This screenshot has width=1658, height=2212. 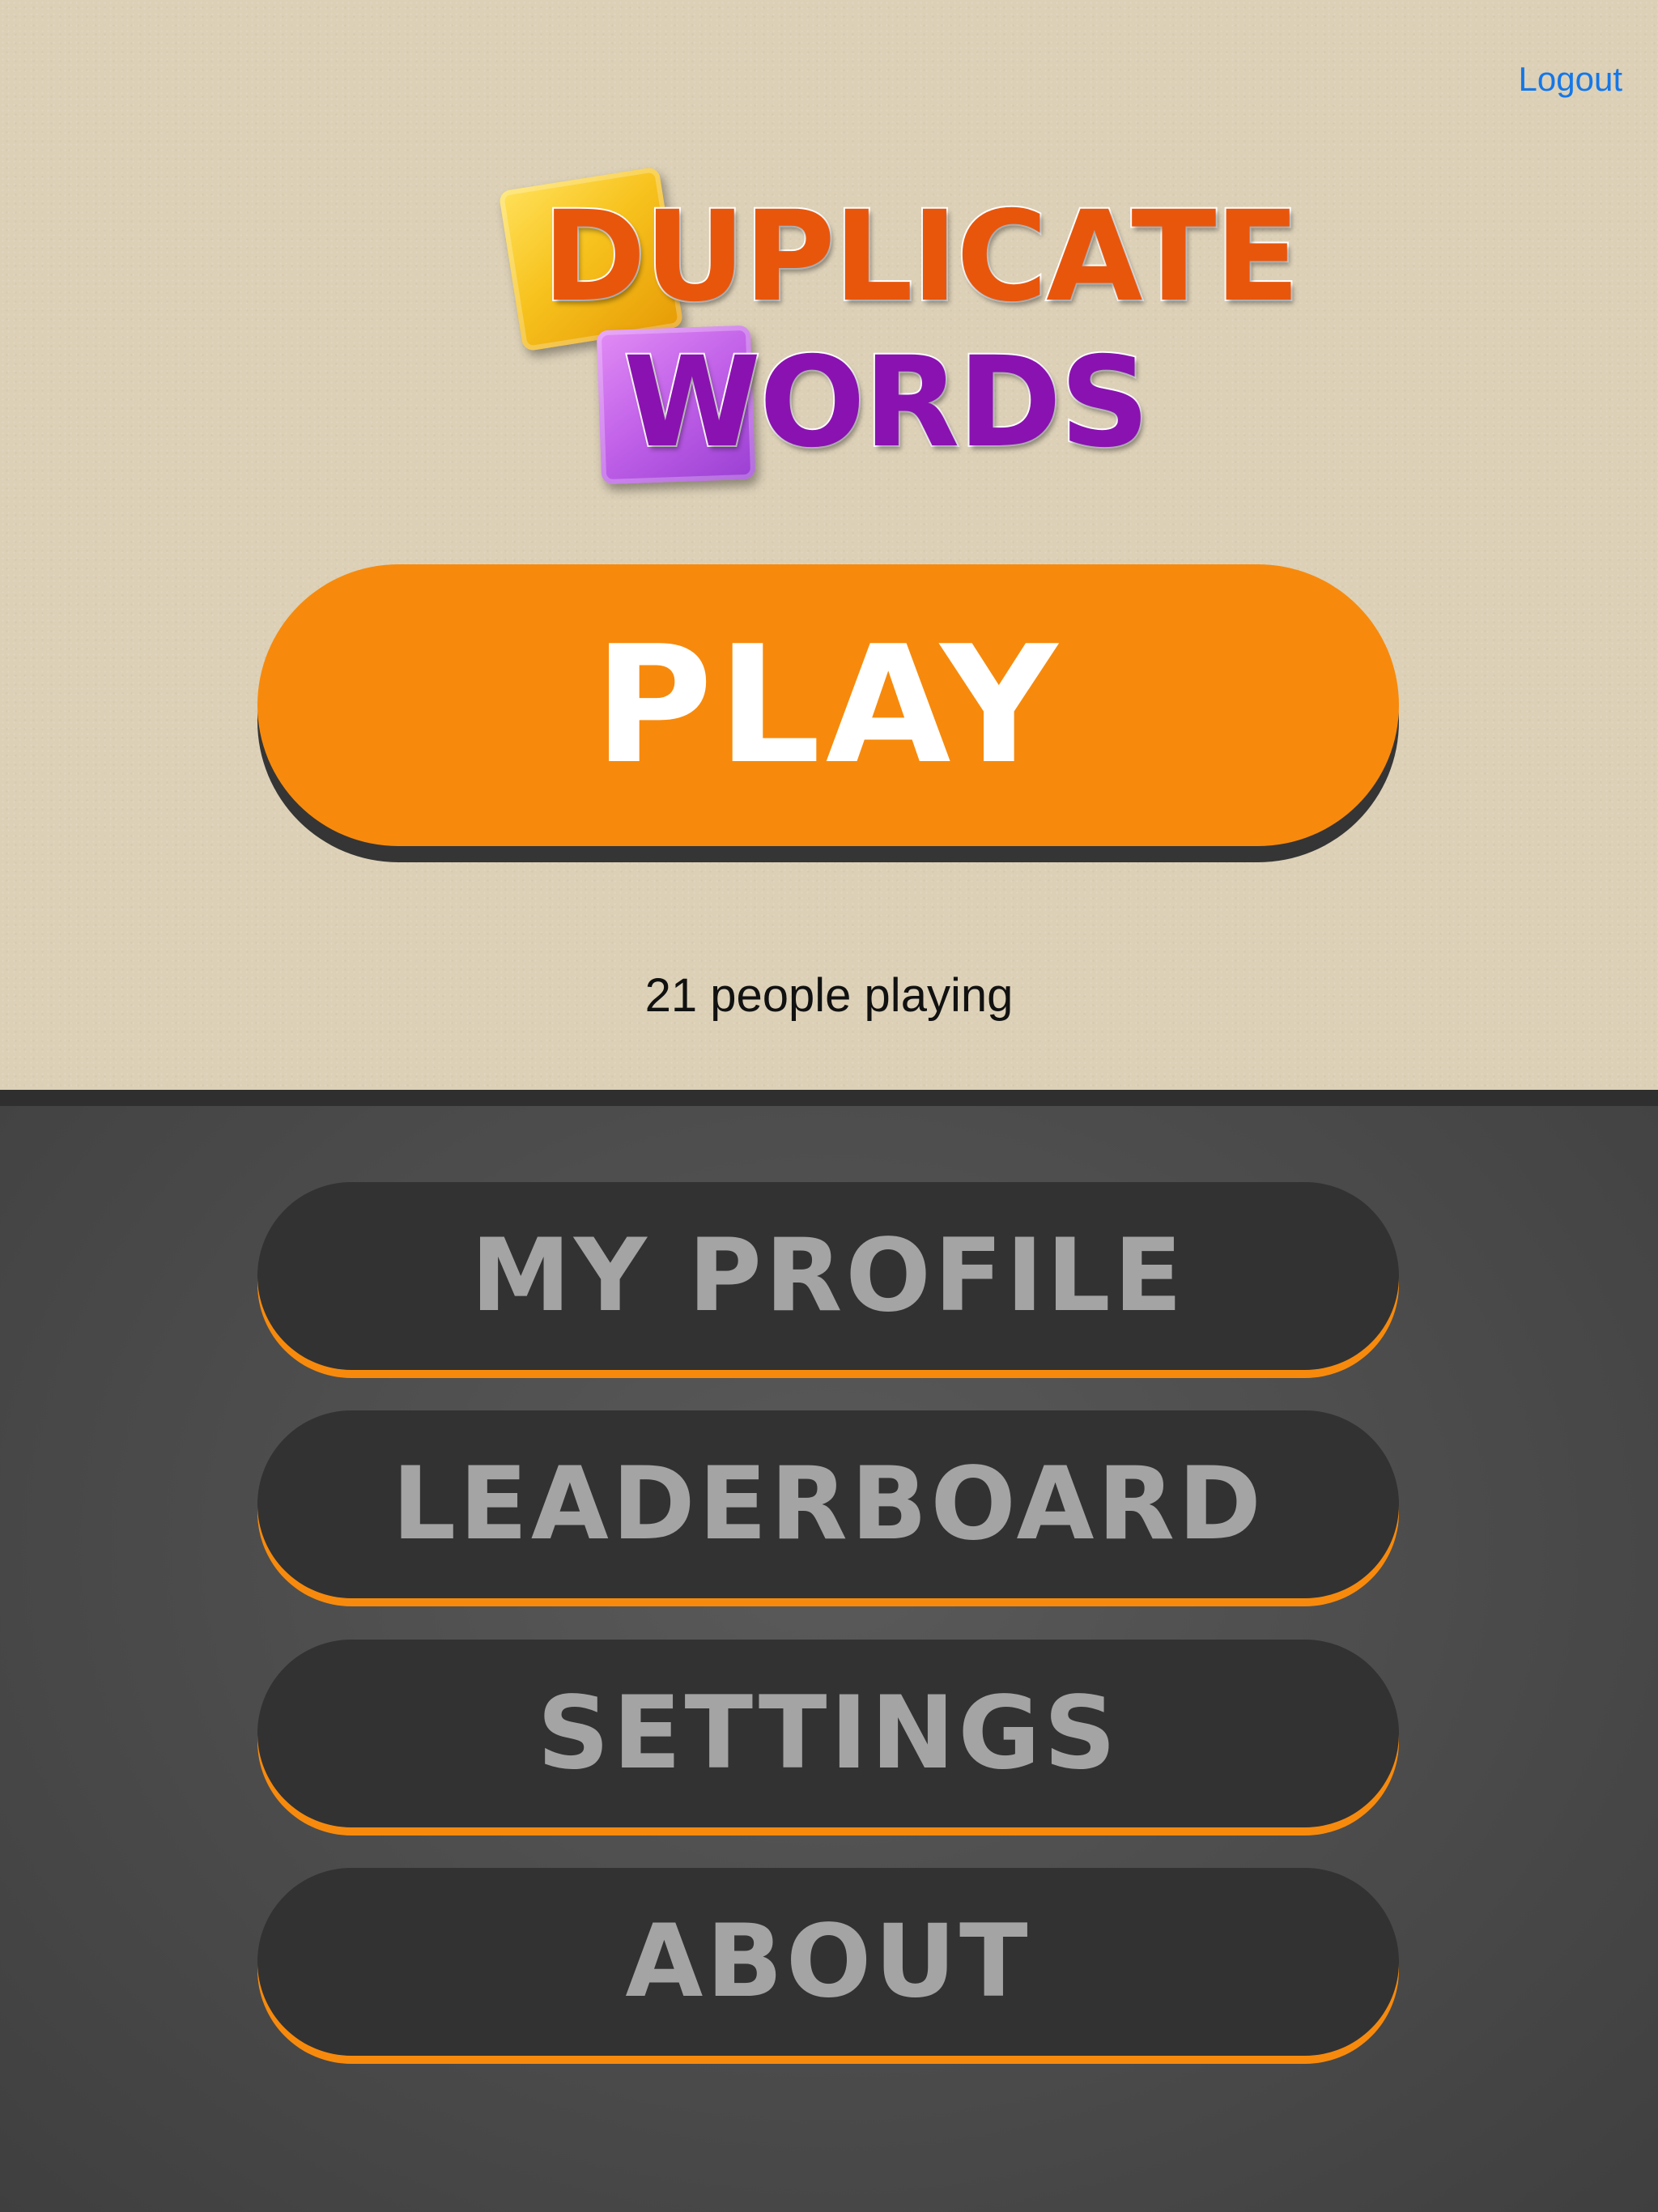 I want to click on logo-line-words: WORDS, so click(x=886, y=403).